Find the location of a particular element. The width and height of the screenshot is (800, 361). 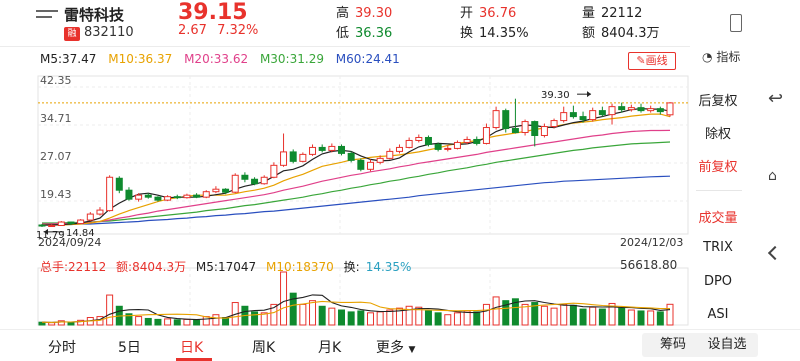

draw-line-label: 画线 is located at coordinates (656, 60).